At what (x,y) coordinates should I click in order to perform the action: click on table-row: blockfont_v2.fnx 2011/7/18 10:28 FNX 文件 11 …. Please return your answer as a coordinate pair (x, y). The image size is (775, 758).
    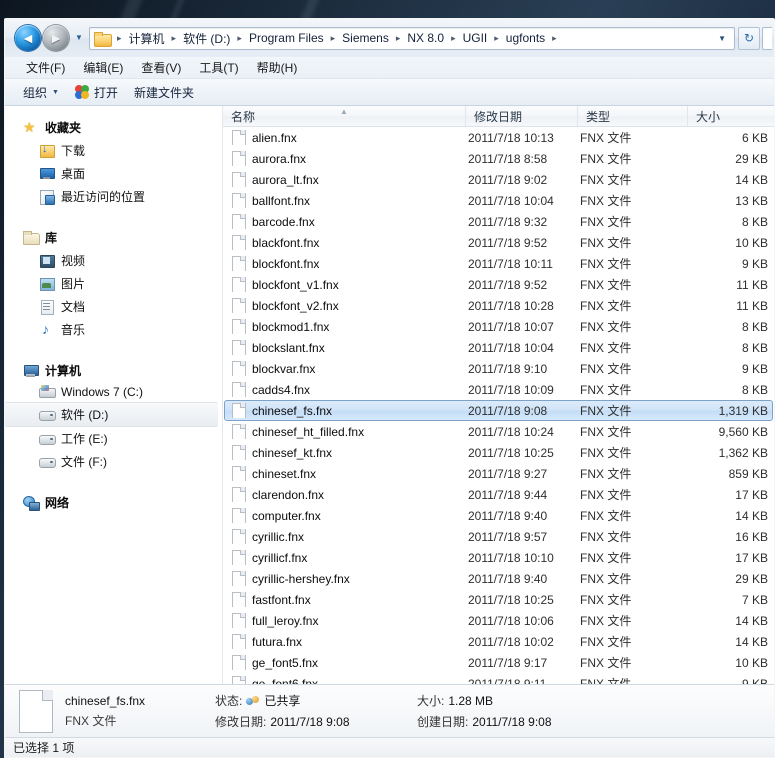
    Looking at the image, I should click on (498, 305).